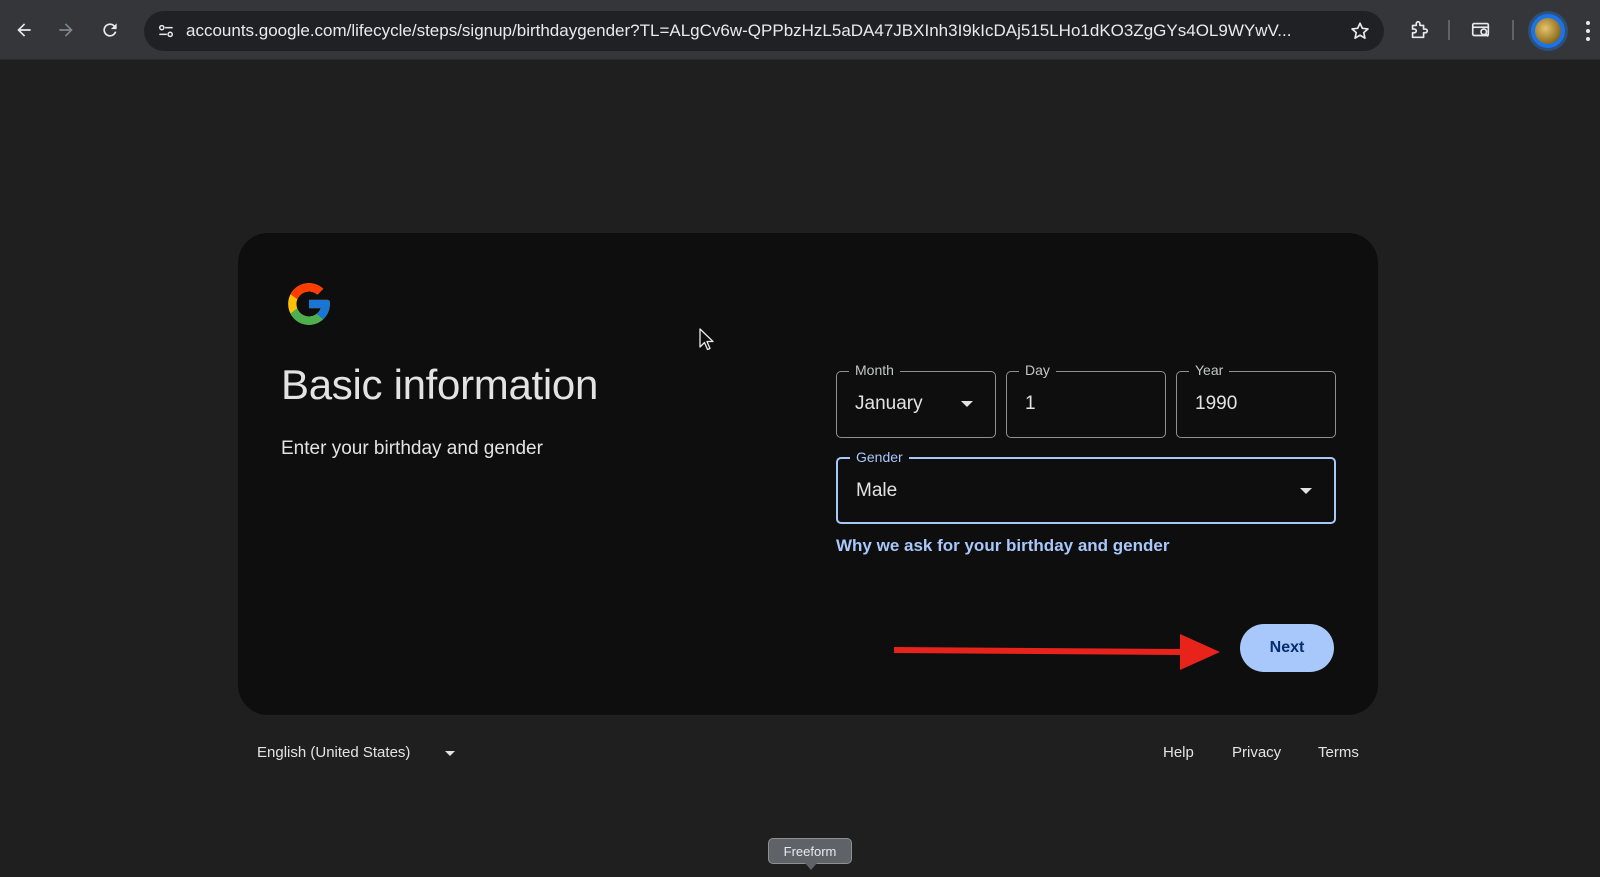 The height and width of the screenshot is (877, 1600). I want to click on star-icon, so click(1360, 31).